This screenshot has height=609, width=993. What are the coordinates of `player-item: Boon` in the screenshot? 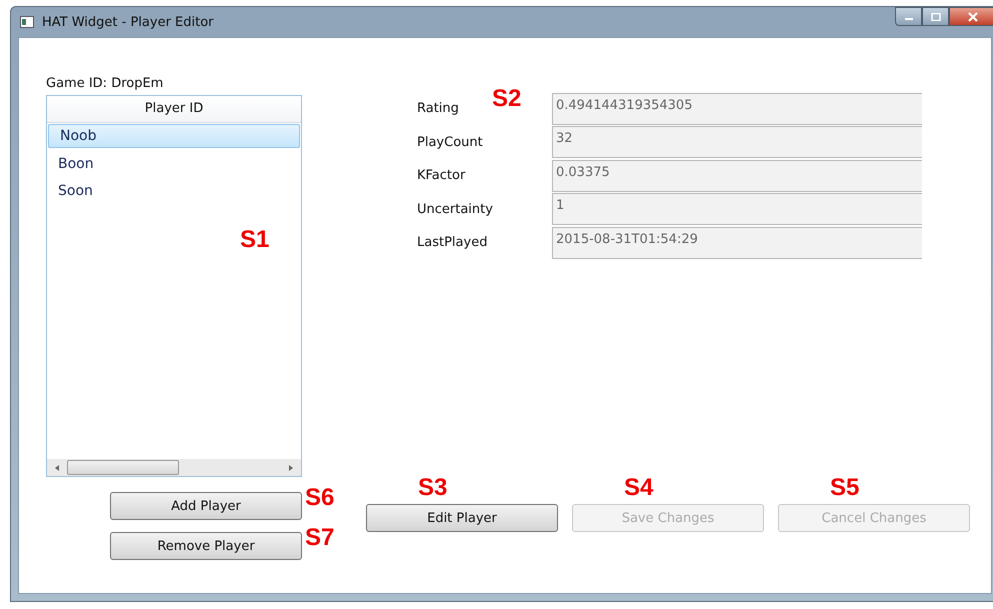 It's located at (174, 164).